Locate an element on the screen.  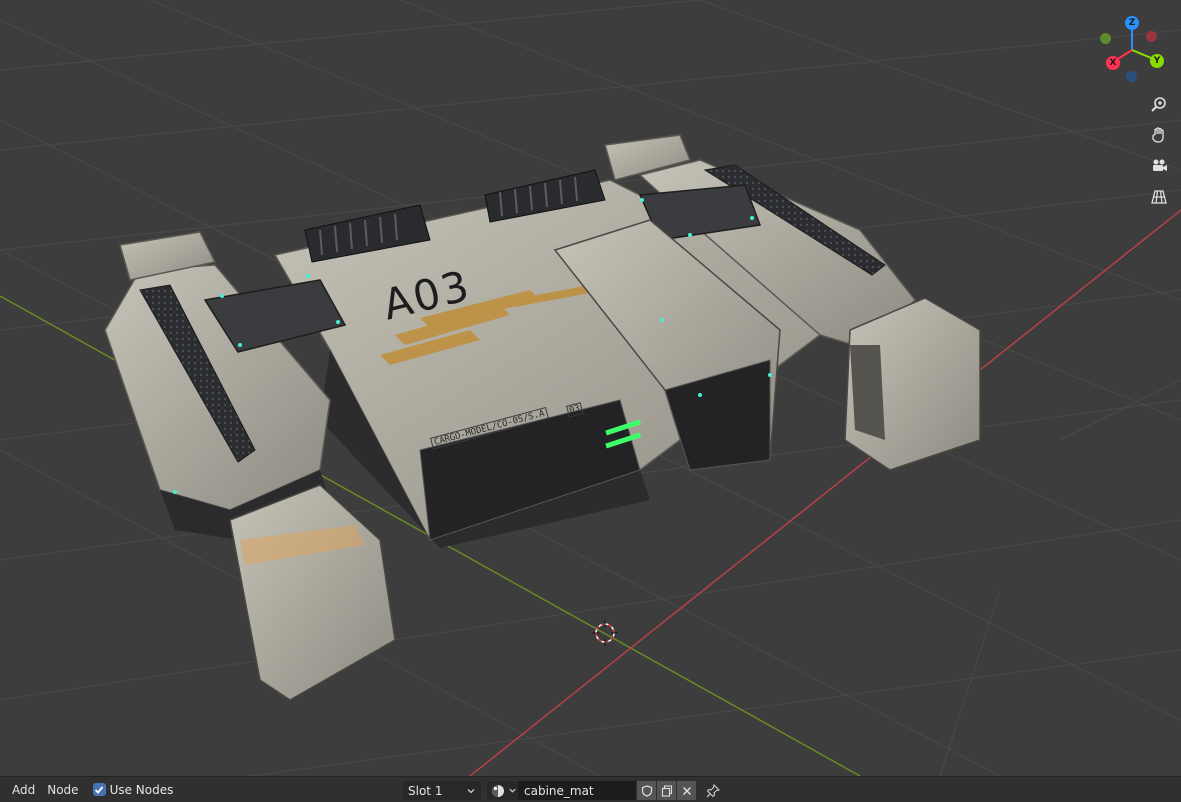
navigation-gizmo: Z X Y is located at coordinates (1134, 50).